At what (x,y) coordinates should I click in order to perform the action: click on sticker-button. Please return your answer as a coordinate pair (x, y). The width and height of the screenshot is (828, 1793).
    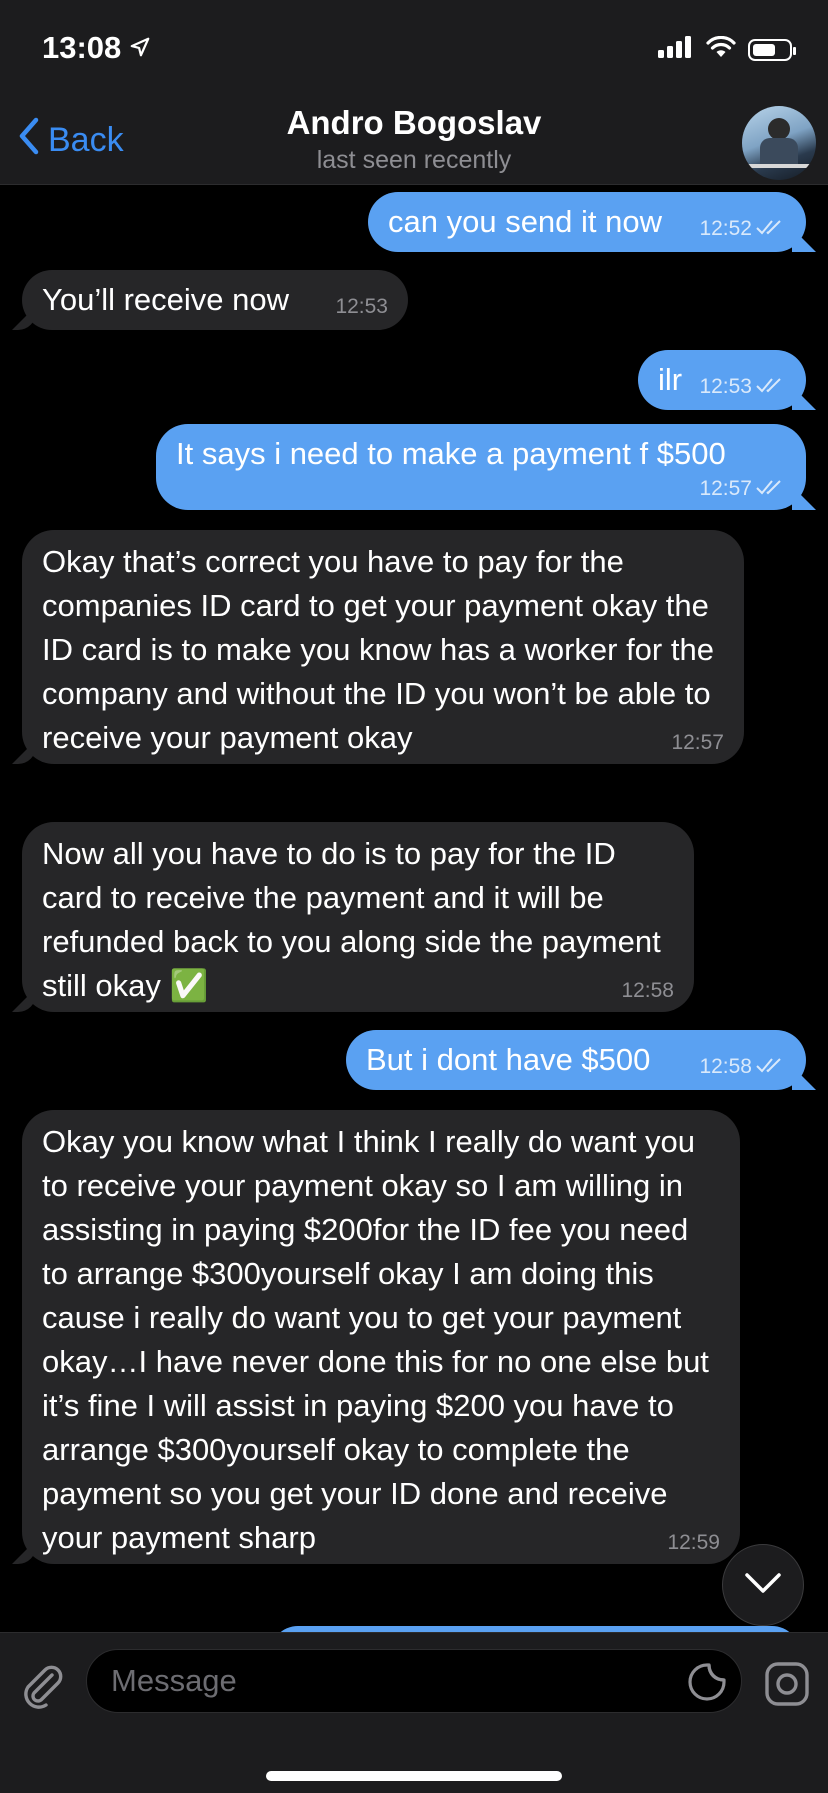
    Looking at the image, I should click on (707, 1684).